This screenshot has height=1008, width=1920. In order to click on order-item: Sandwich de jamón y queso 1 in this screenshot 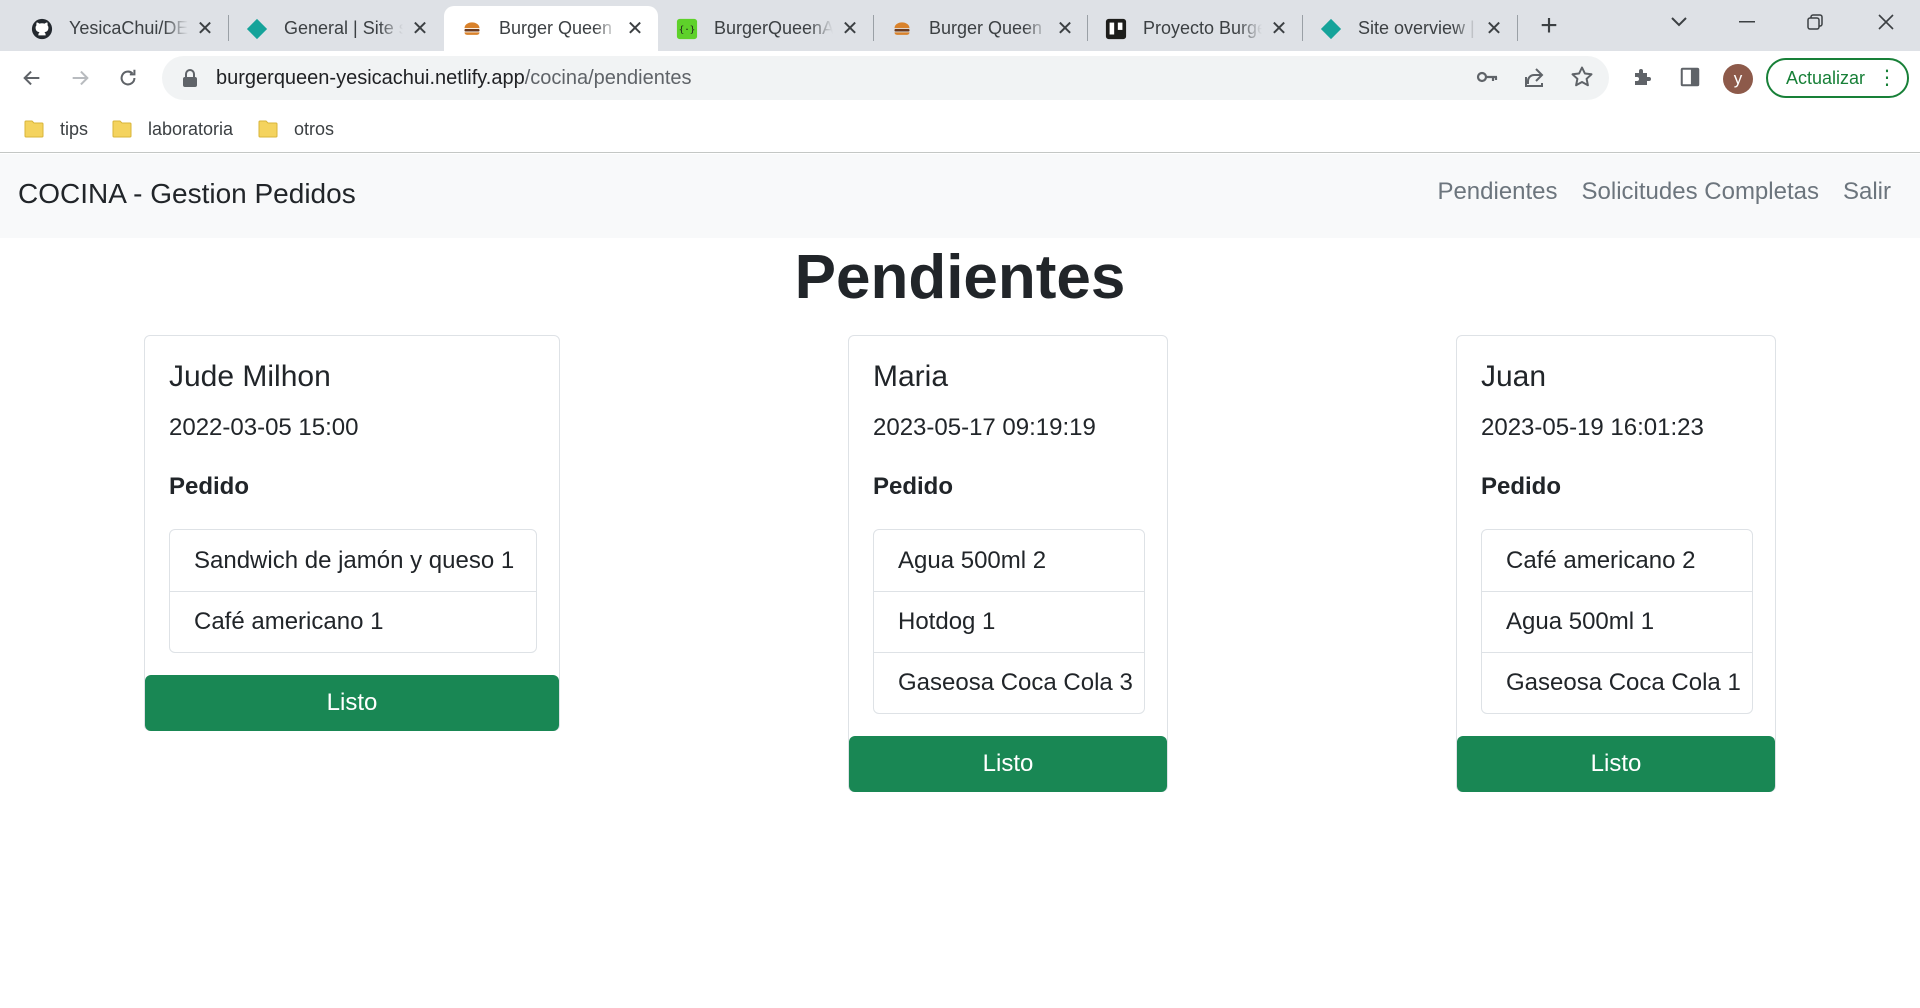, I will do `click(354, 560)`.